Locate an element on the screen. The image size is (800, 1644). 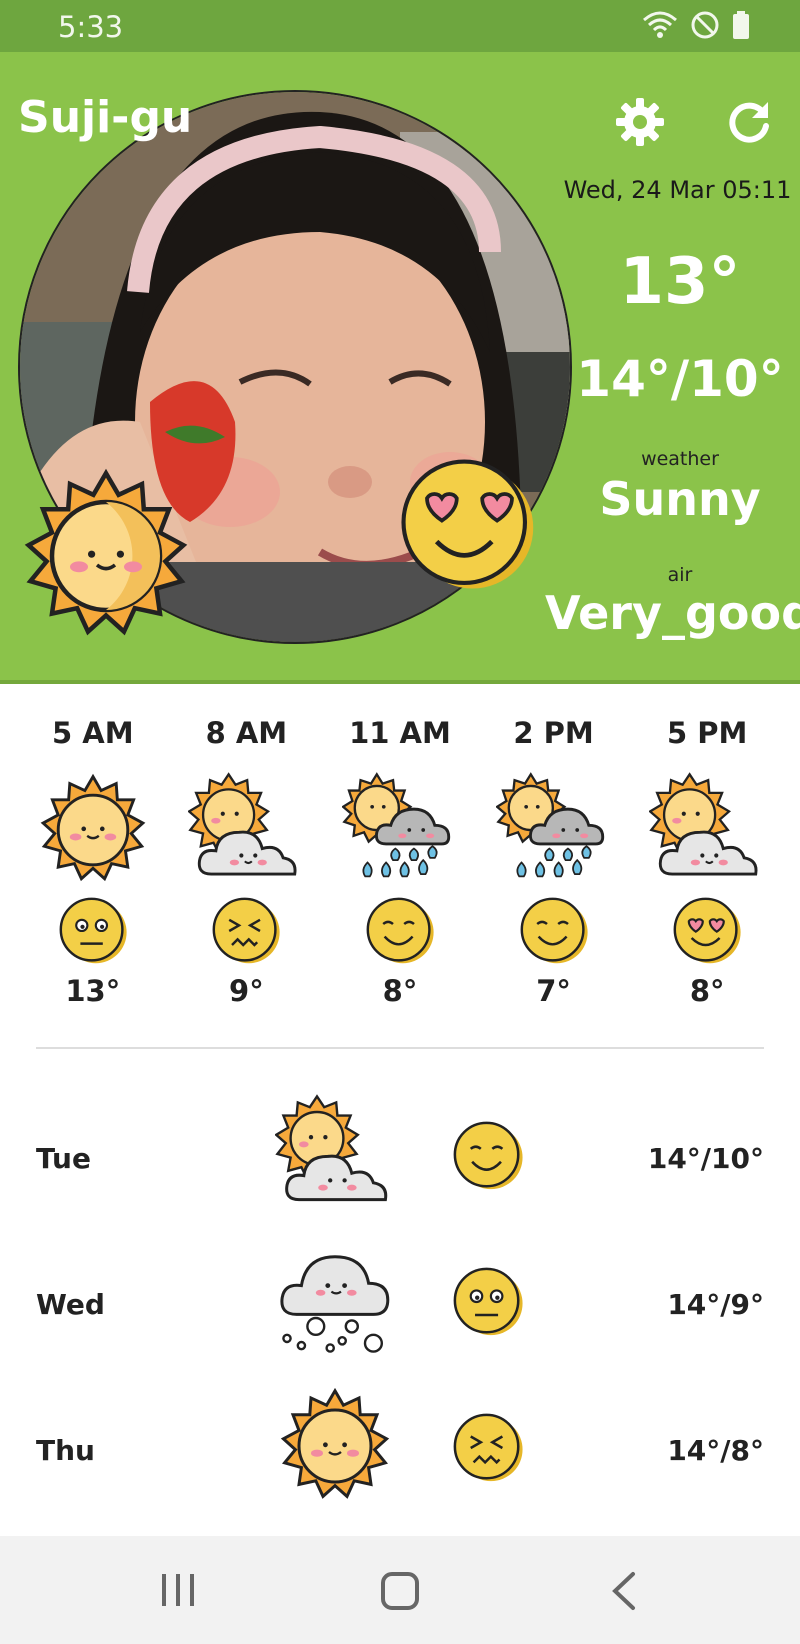
hourly-item: 8 AM 9° is located at coordinates (247, 862).